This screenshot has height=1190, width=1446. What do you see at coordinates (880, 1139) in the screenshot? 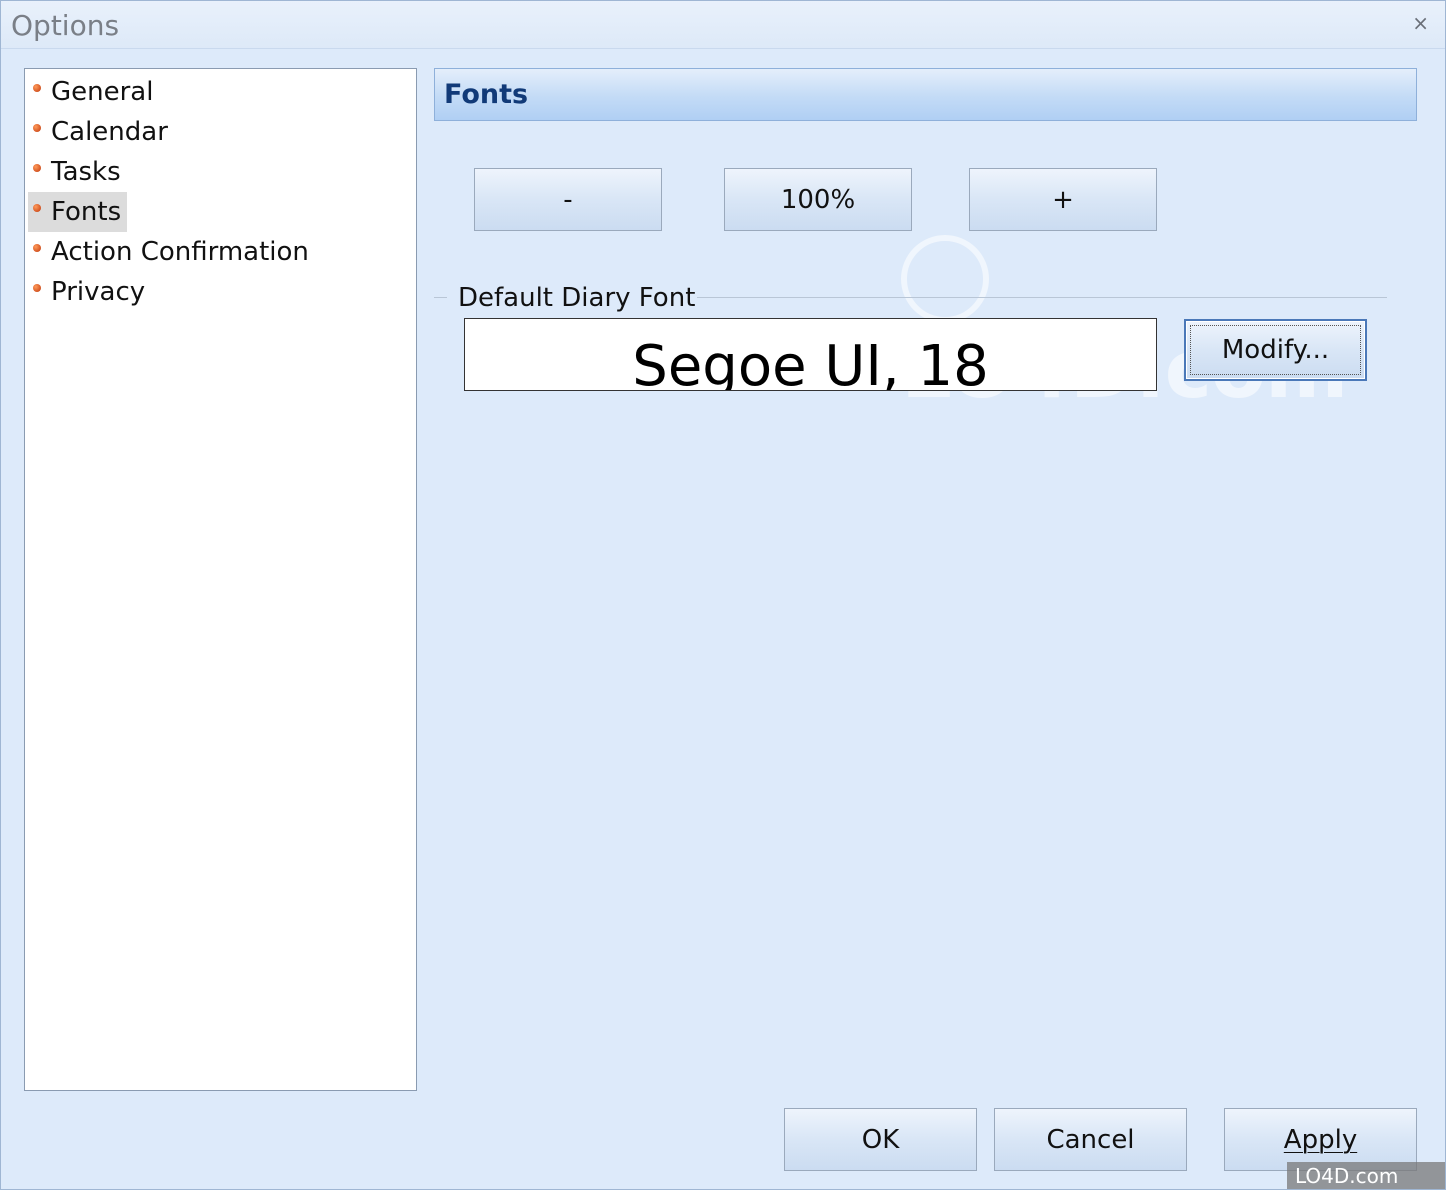
I see `ok-button: OK` at bounding box center [880, 1139].